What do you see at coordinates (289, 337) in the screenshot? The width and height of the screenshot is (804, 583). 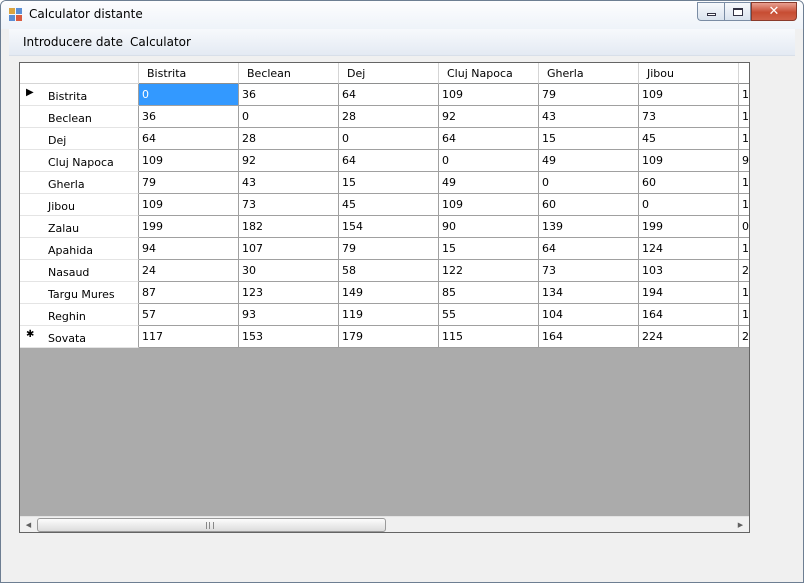 I see `grid-cell: 153` at bounding box center [289, 337].